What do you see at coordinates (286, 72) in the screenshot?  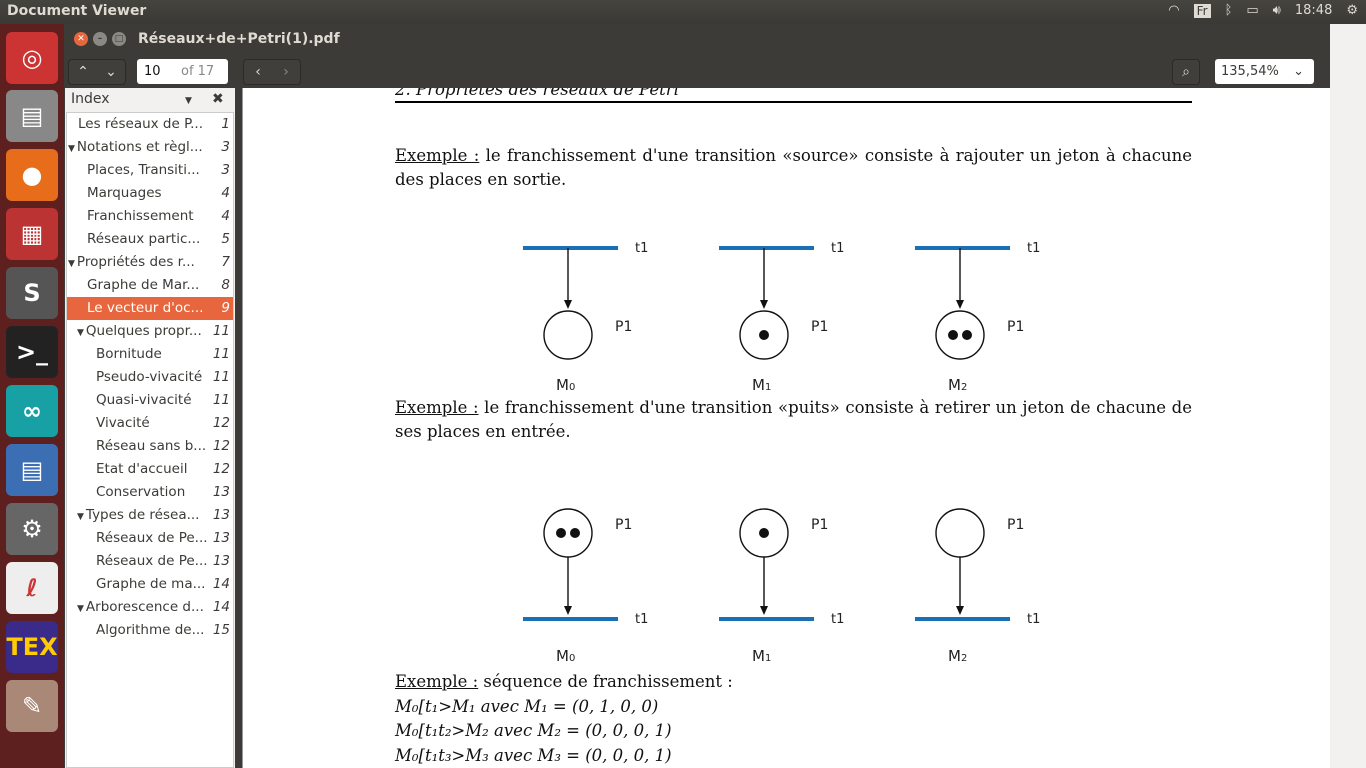 I see `history-forward-button: ›` at bounding box center [286, 72].